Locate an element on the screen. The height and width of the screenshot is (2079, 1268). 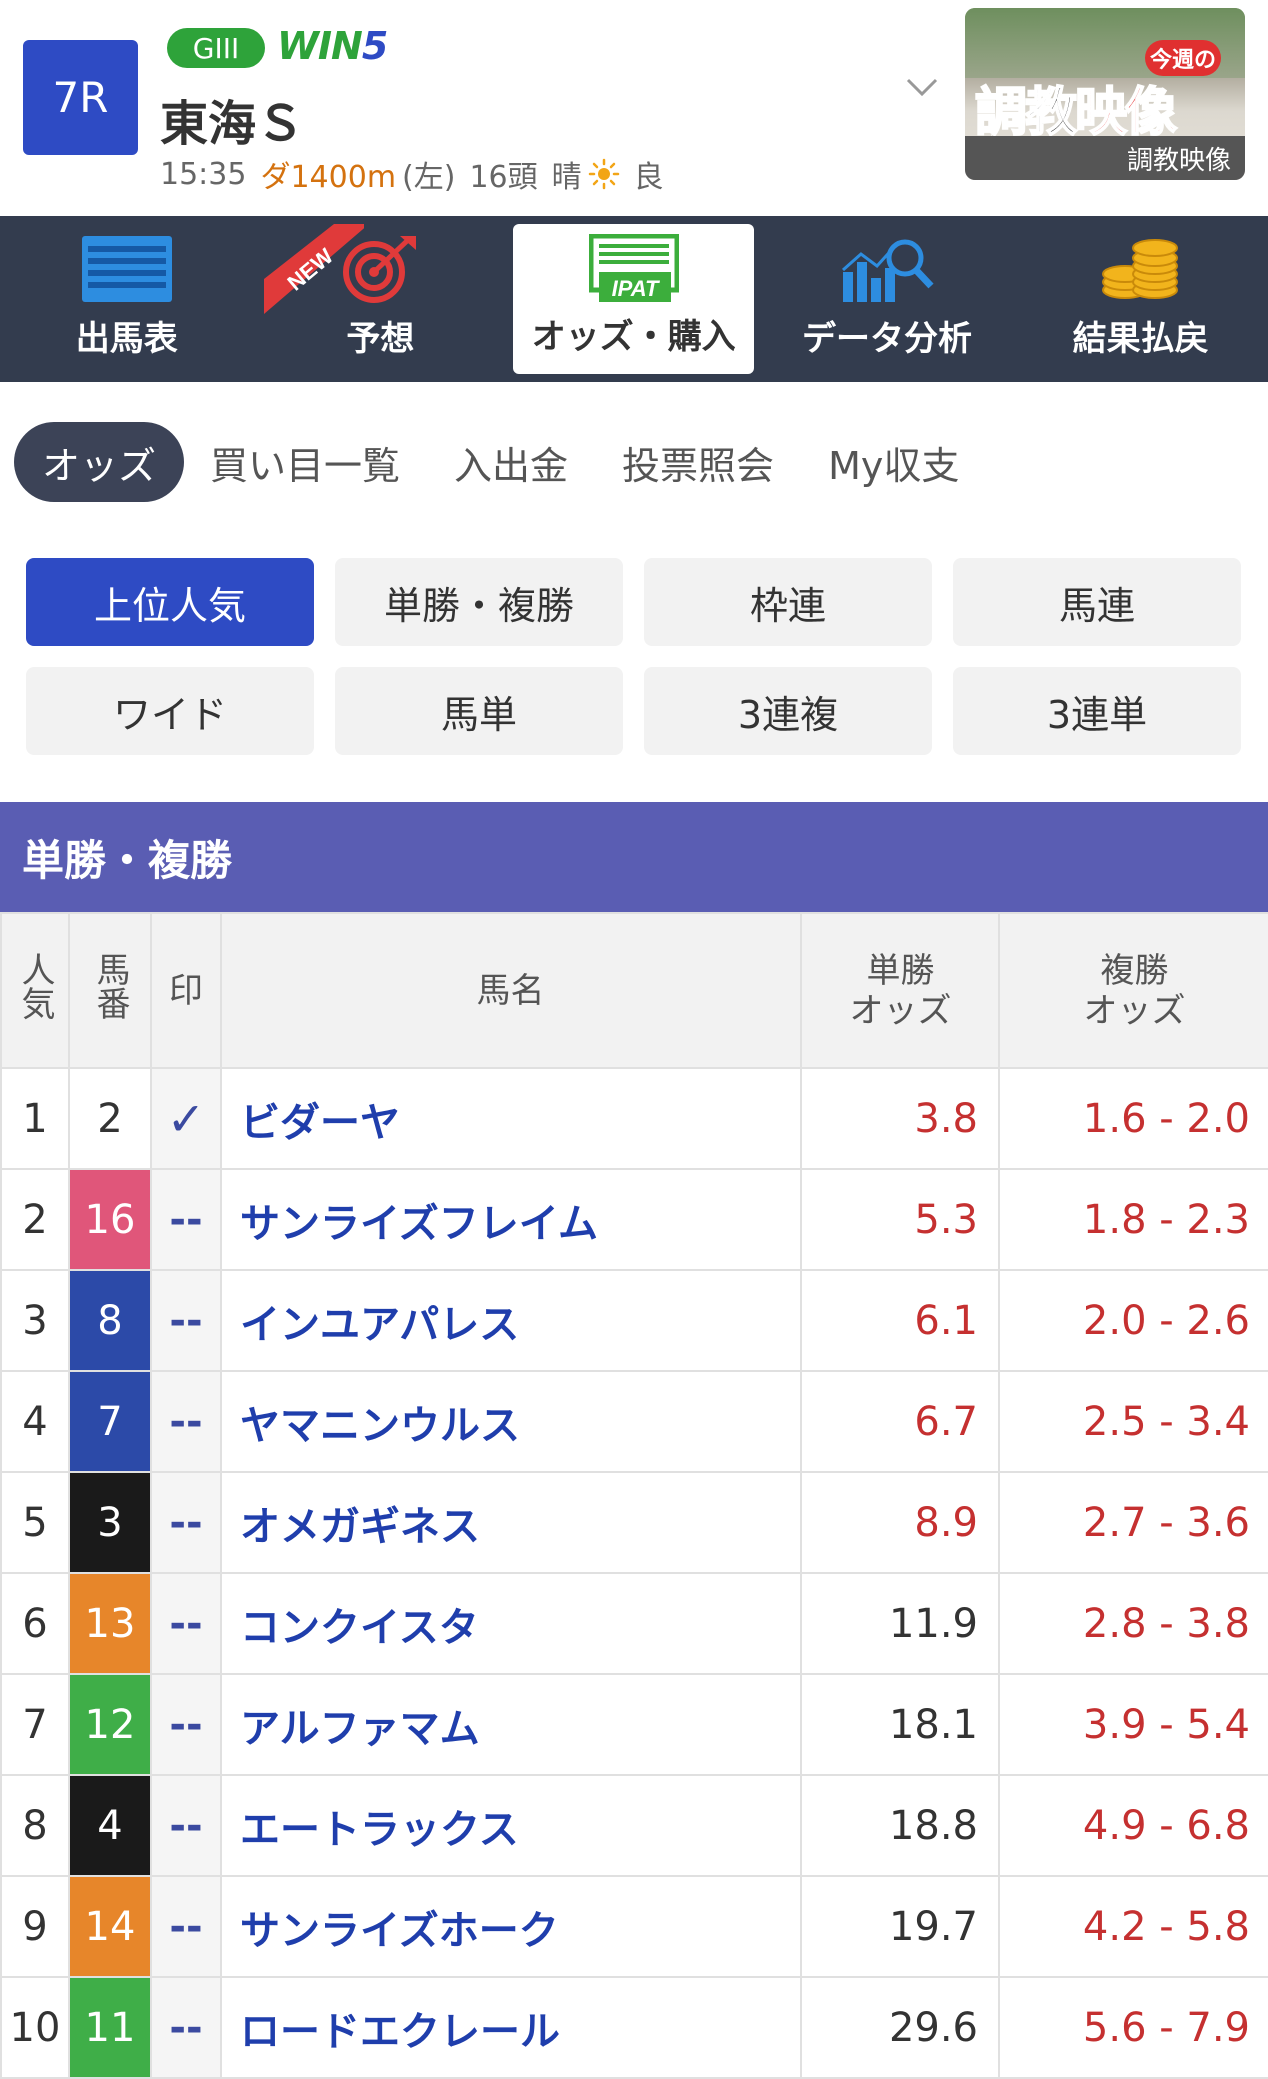
chart-search-icon is located at coordinates (887, 270).